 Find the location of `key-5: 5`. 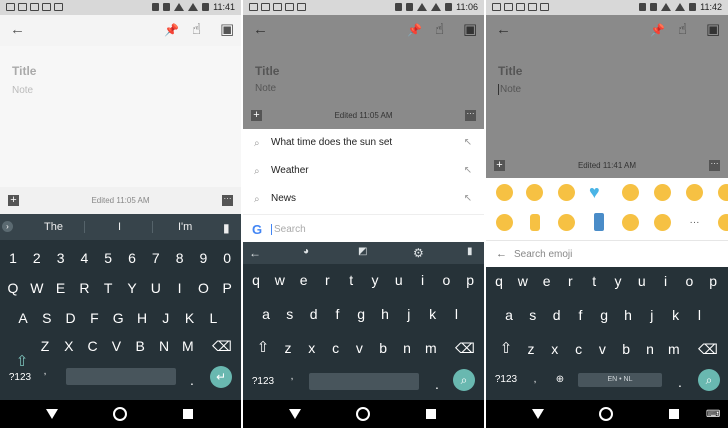

key-5: 5 is located at coordinates (108, 258).